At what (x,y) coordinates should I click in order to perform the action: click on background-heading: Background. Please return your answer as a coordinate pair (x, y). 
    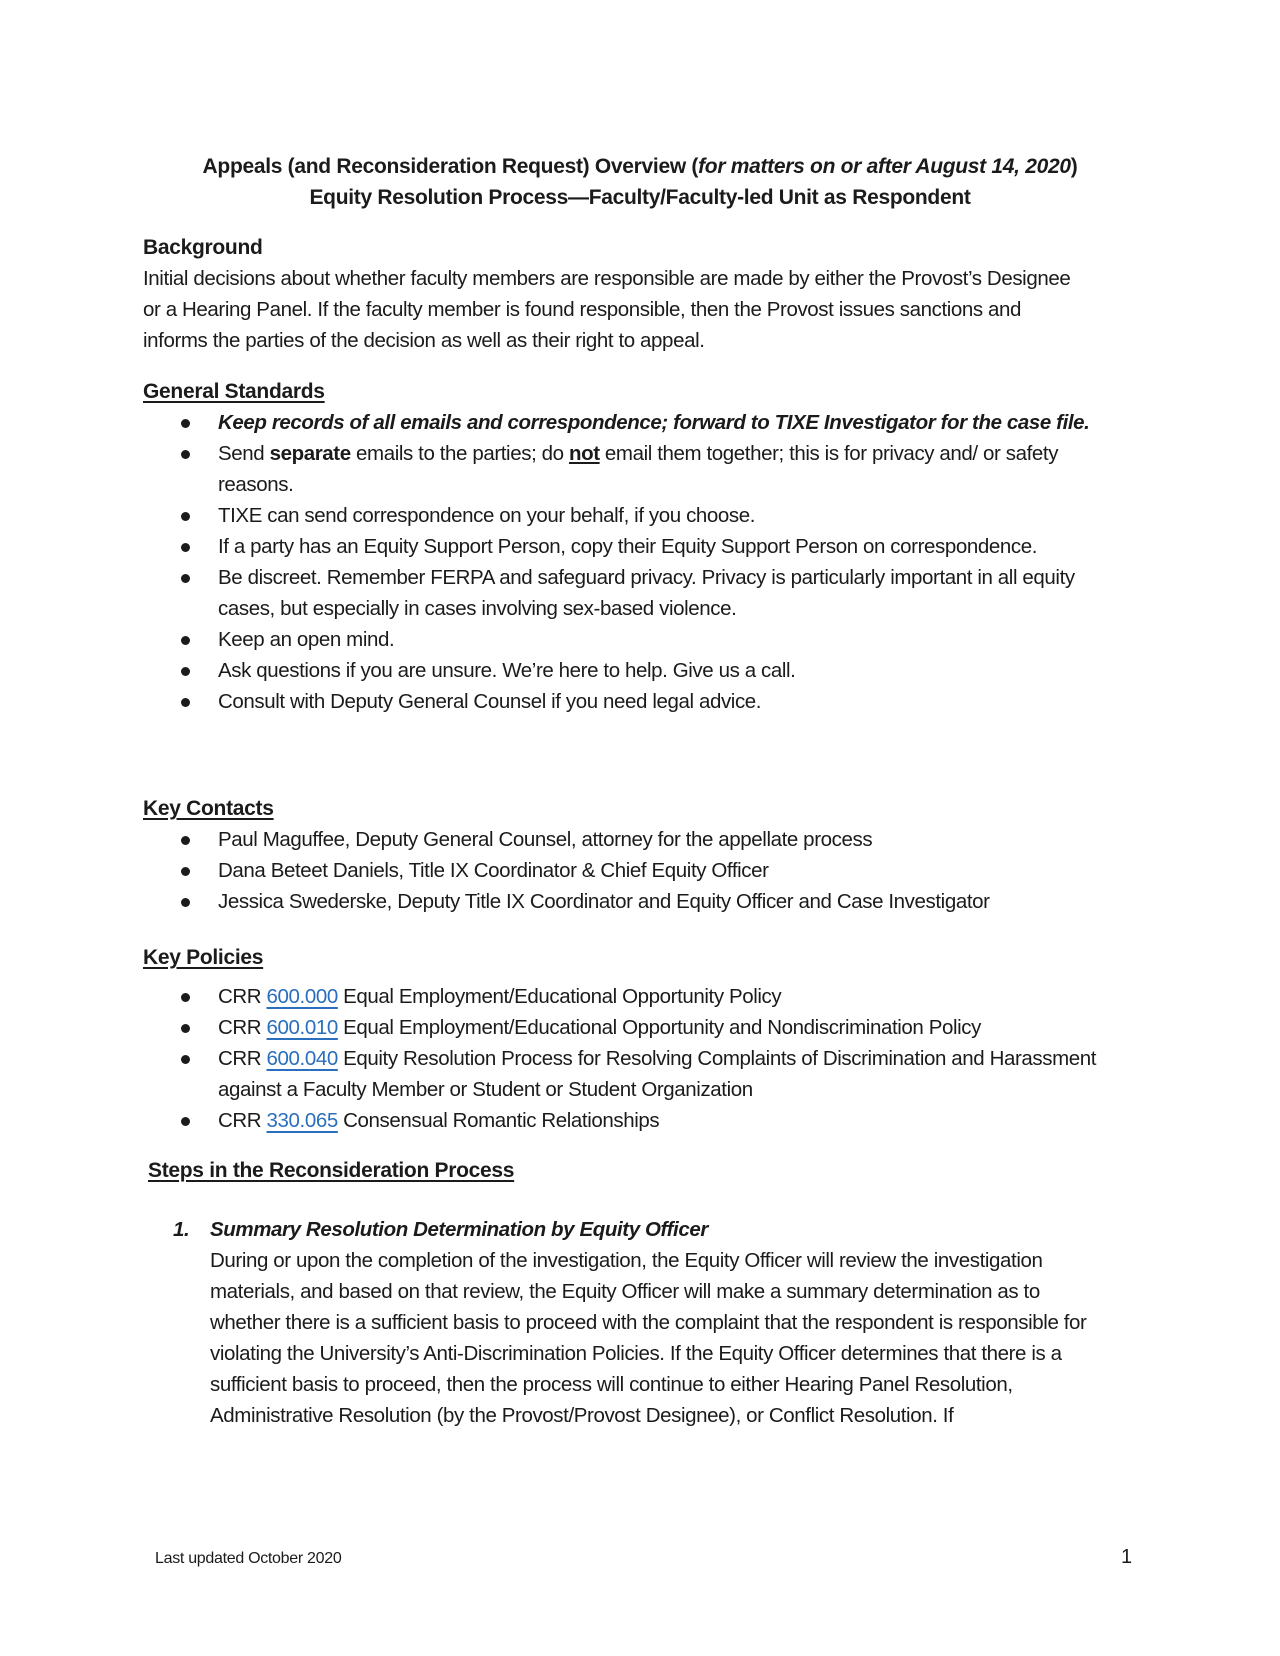
    Looking at the image, I should click on (203, 247).